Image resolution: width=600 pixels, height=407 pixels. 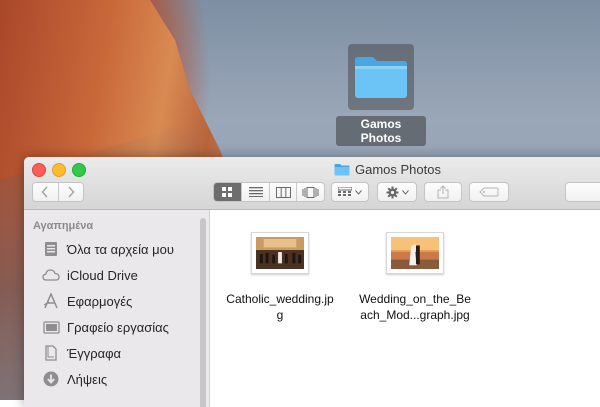 I want to click on forward-button, so click(x=70, y=192).